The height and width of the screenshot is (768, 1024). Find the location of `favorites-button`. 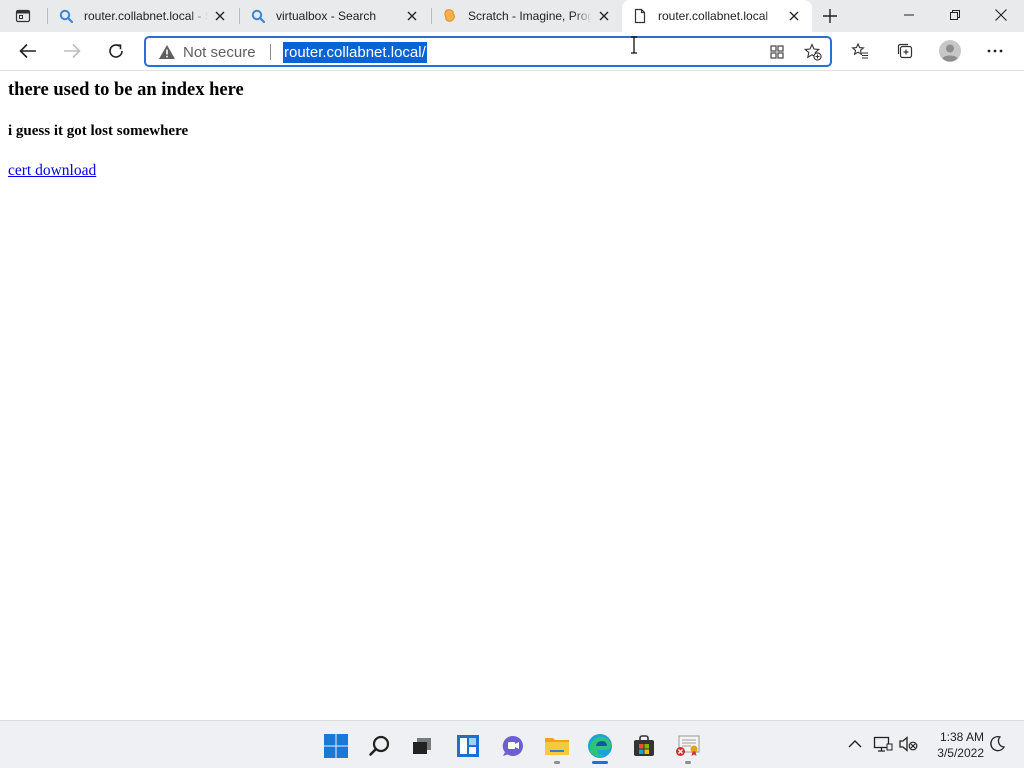

favorites-button is located at coordinates (860, 51).